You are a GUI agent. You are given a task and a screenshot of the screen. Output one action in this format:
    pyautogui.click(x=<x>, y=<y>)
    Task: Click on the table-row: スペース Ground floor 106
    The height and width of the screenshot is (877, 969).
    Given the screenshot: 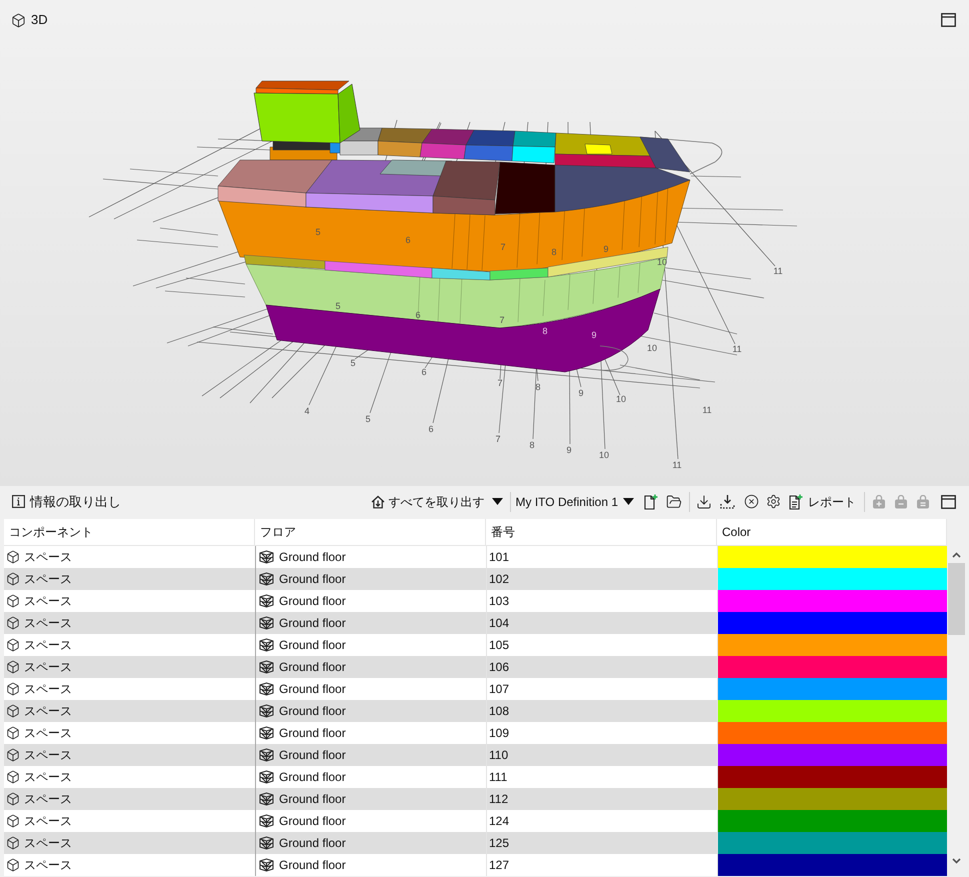 What is the action you would take?
    pyautogui.click(x=475, y=667)
    